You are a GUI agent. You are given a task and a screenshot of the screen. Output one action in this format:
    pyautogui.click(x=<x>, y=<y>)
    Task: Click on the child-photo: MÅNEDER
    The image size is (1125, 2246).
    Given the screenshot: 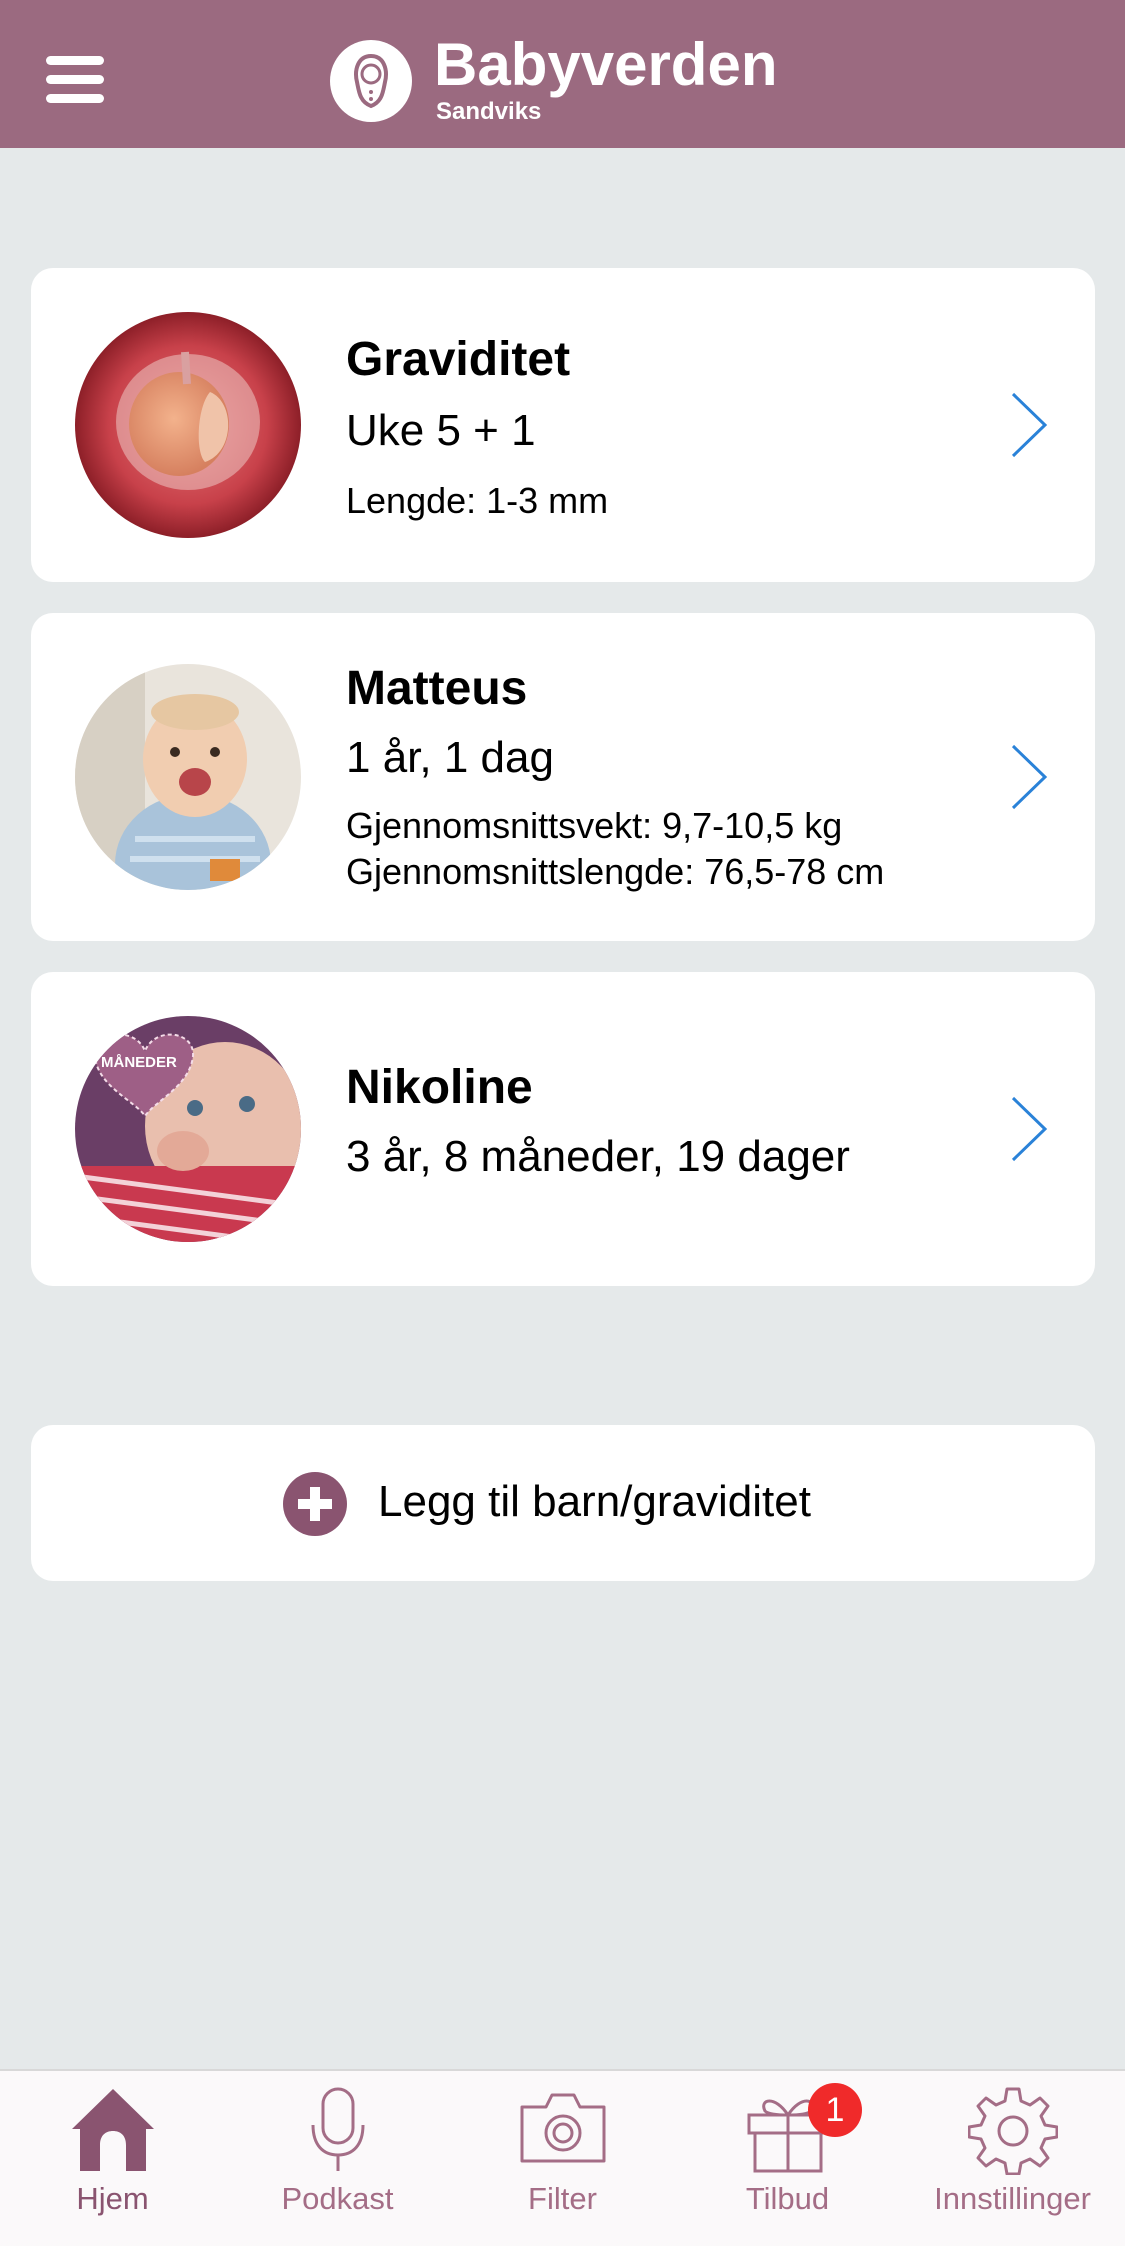 What is the action you would take?
    pyautogui.click(x=188, y=1129)
    